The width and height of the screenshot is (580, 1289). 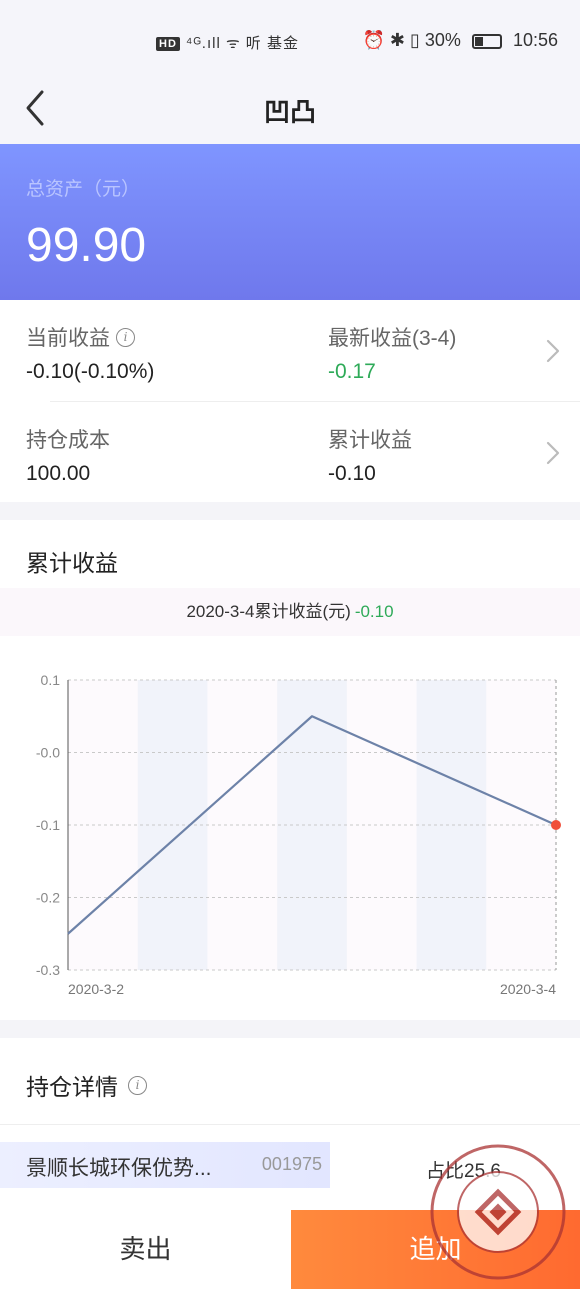 What do you see at coordinates (48, 898) in the screenshot?
I see `y-tick-label: -0.2` at bounding box center [48, 898].